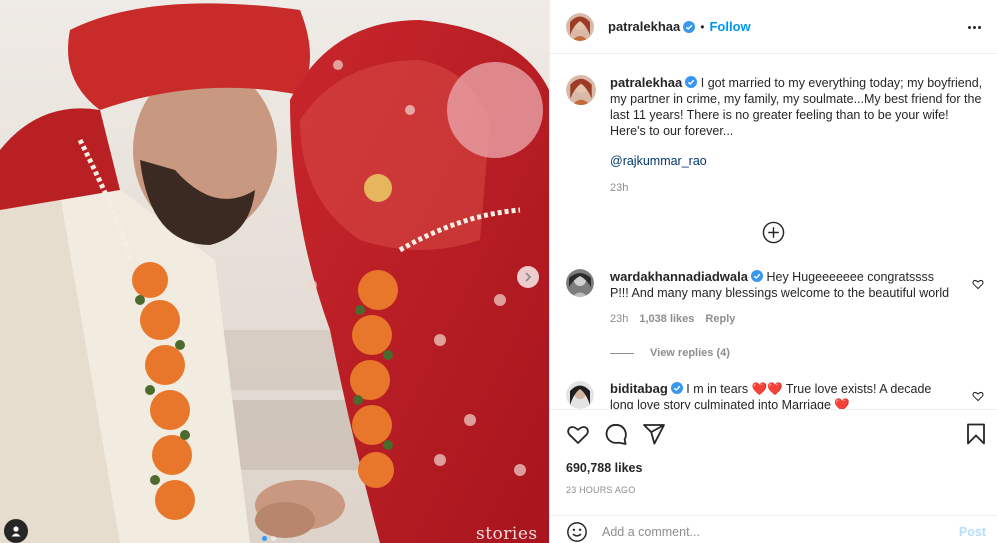 The width and height of the screenshot is (997, 543). What do you see at coordinates (600, 490) in the screenshot?
I see `post-timestamp: 23 HOURS AGO` at bounding box center [600, 490].